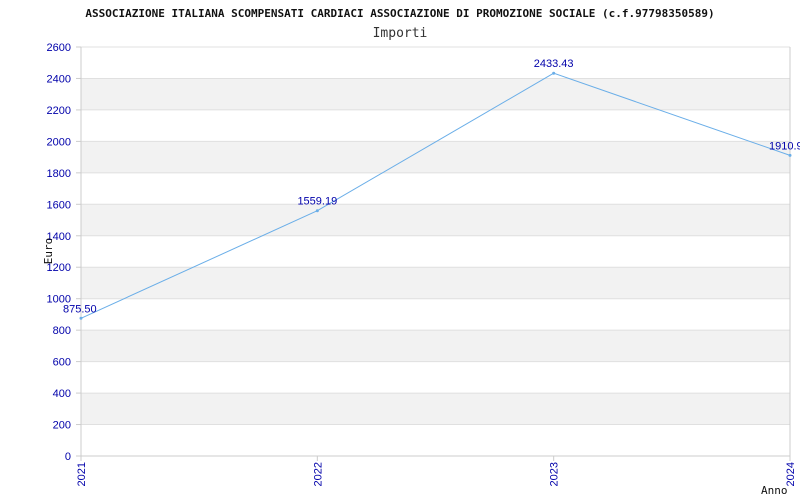 The image size is (800, 500). Describe the element at coordinates (791, 474) in the screenshot. I see `x-tick-label: 2024` at that location.